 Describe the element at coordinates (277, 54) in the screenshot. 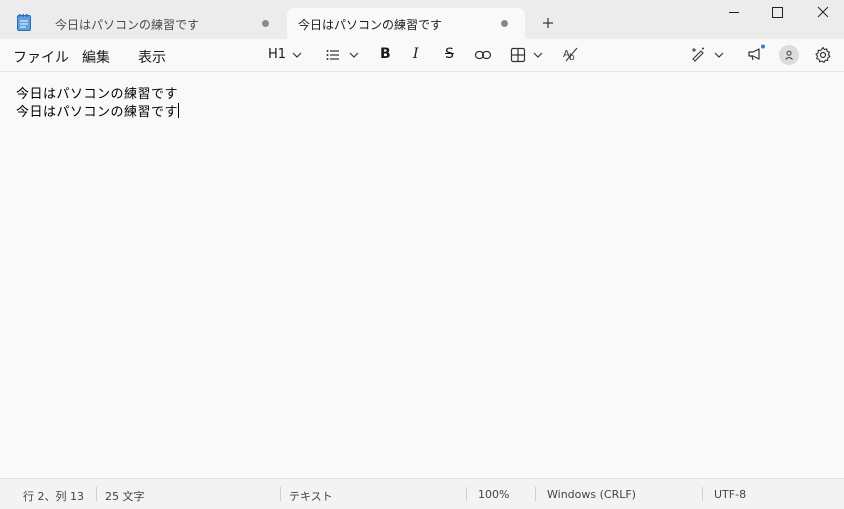

I see `heading-label: H1` at that location.